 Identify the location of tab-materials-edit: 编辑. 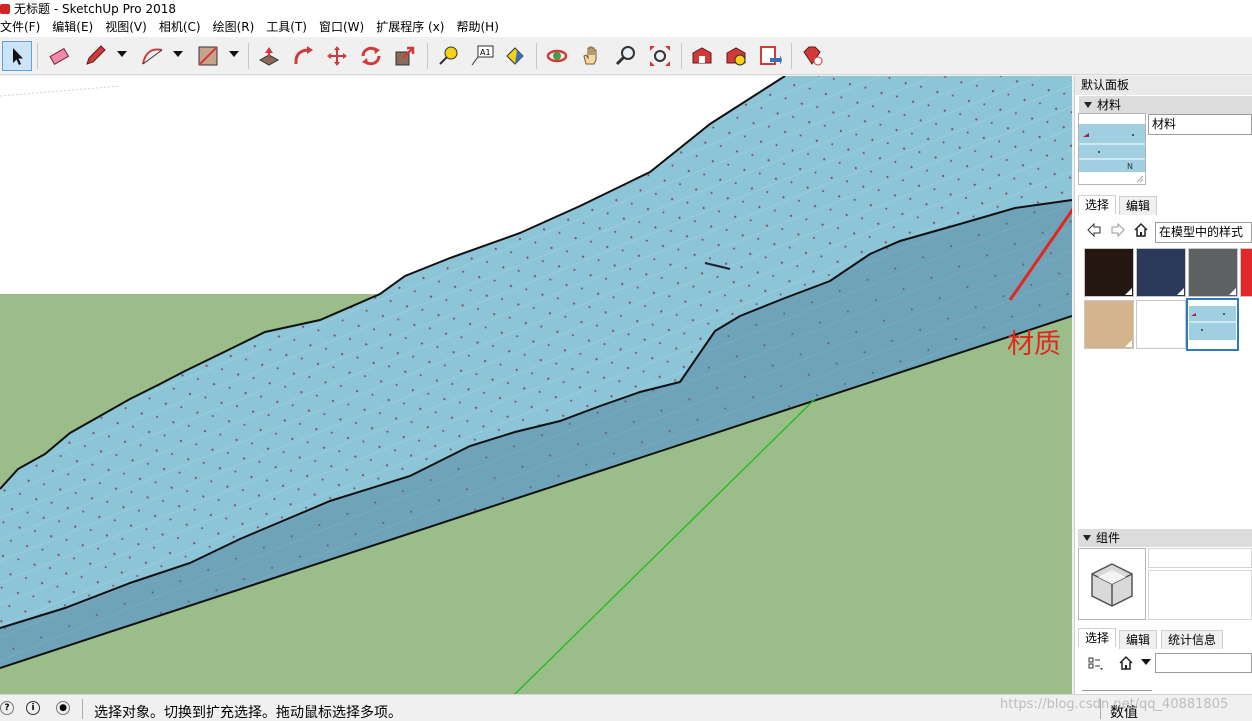
(1138, 205).